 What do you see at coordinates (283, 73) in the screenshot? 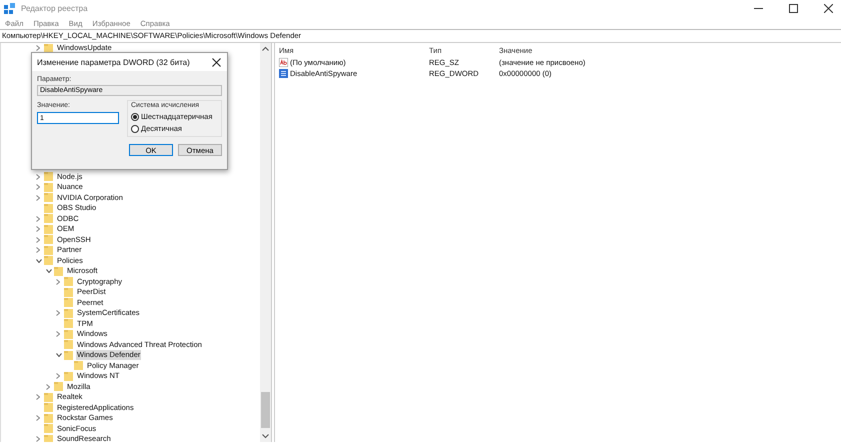
I see `binary-value-icon` at bounding box center [283, 73].